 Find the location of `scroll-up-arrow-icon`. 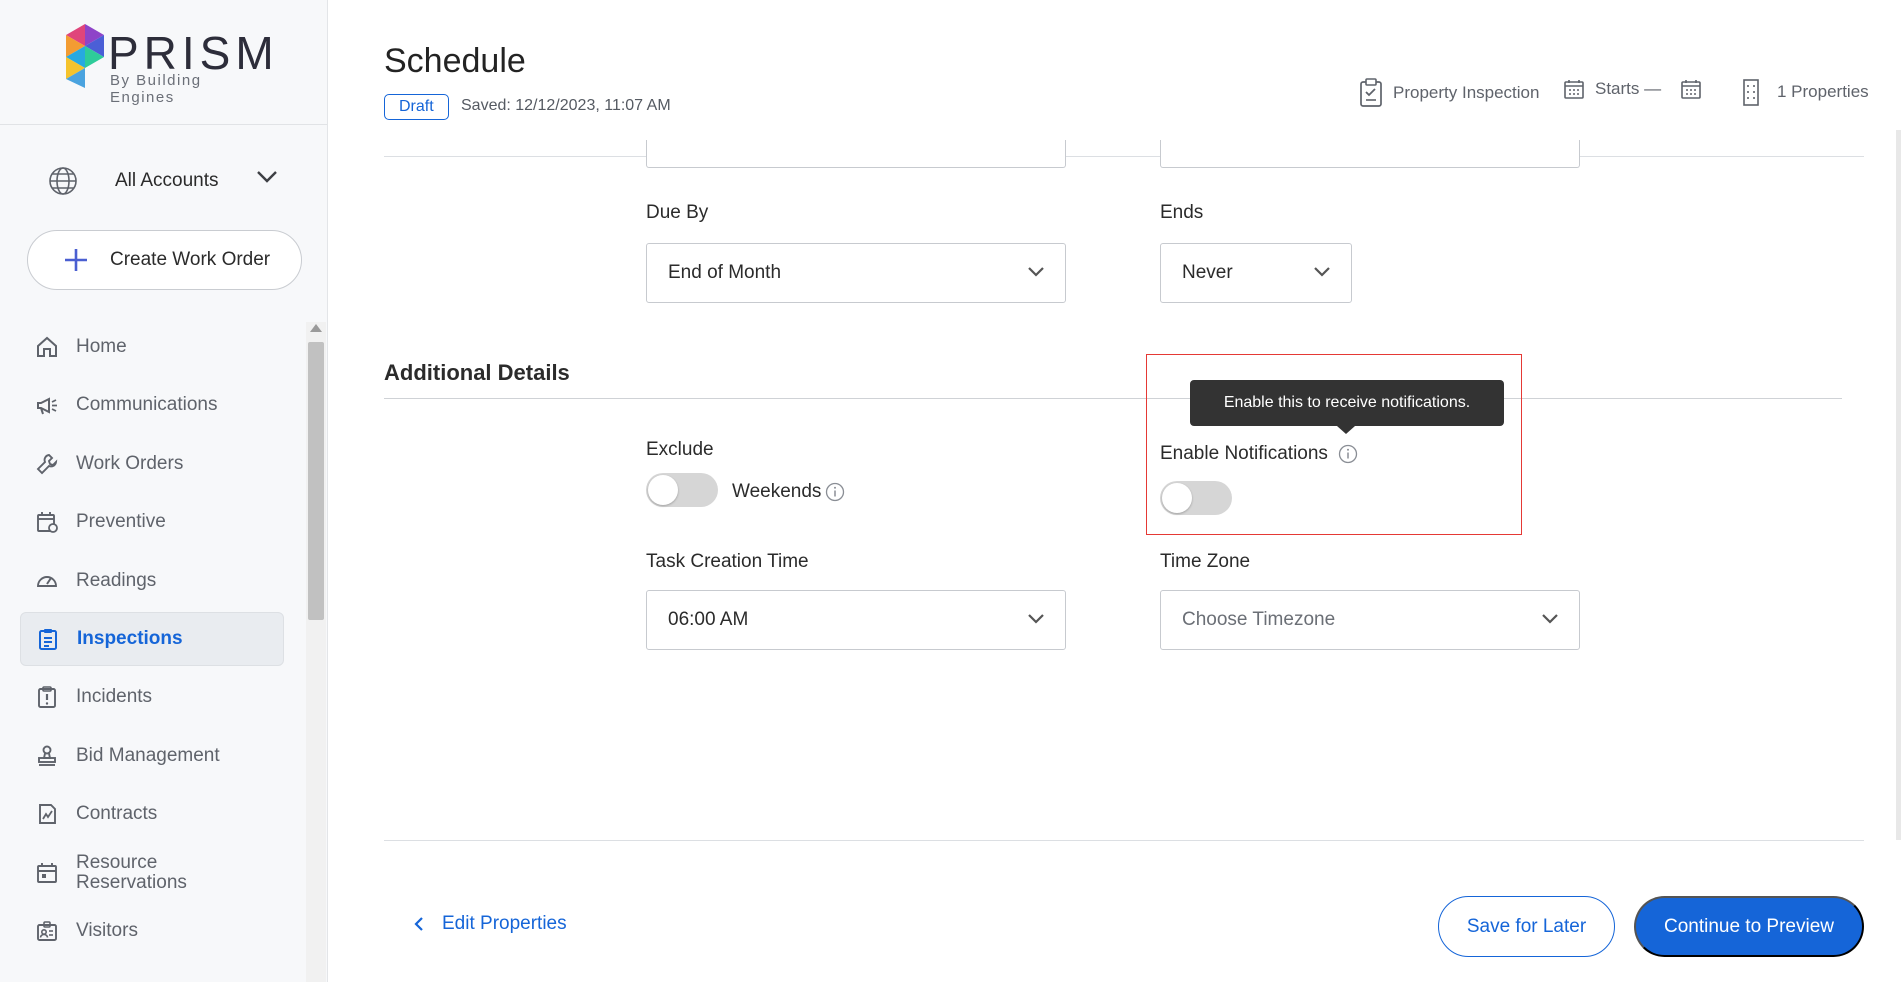

scroll-up-arrow-icon is located at coordinates (316, 328).